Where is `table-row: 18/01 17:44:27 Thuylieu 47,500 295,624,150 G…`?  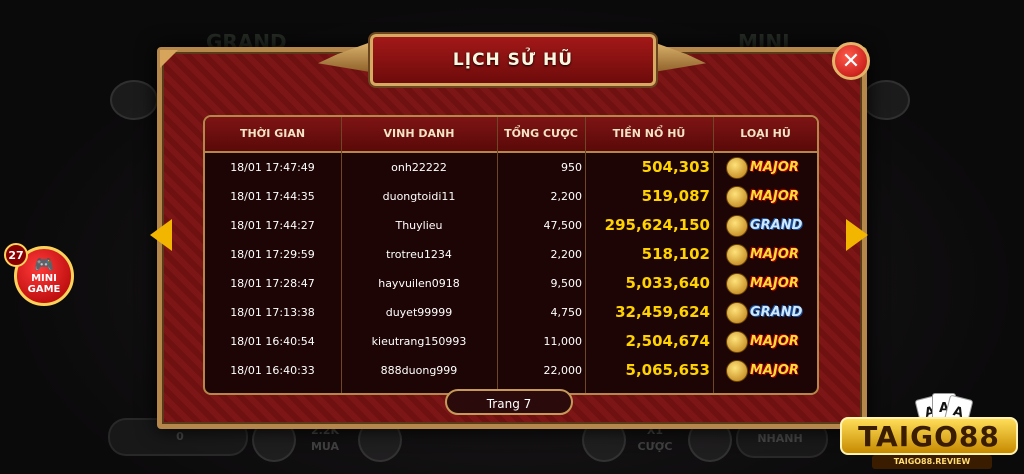
table-row: 18/01 17:44:27 Thuylieu 47,500 295,624,150 G… is located at coordinates (511, 225).